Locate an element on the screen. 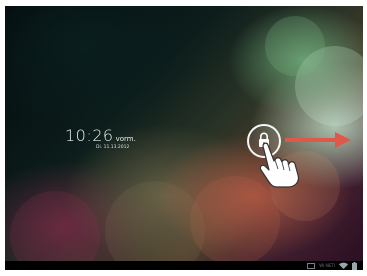 The width and height of the screenshot is (367, 276). status-bar: WI-NETI is located at coordinates (184, 265).